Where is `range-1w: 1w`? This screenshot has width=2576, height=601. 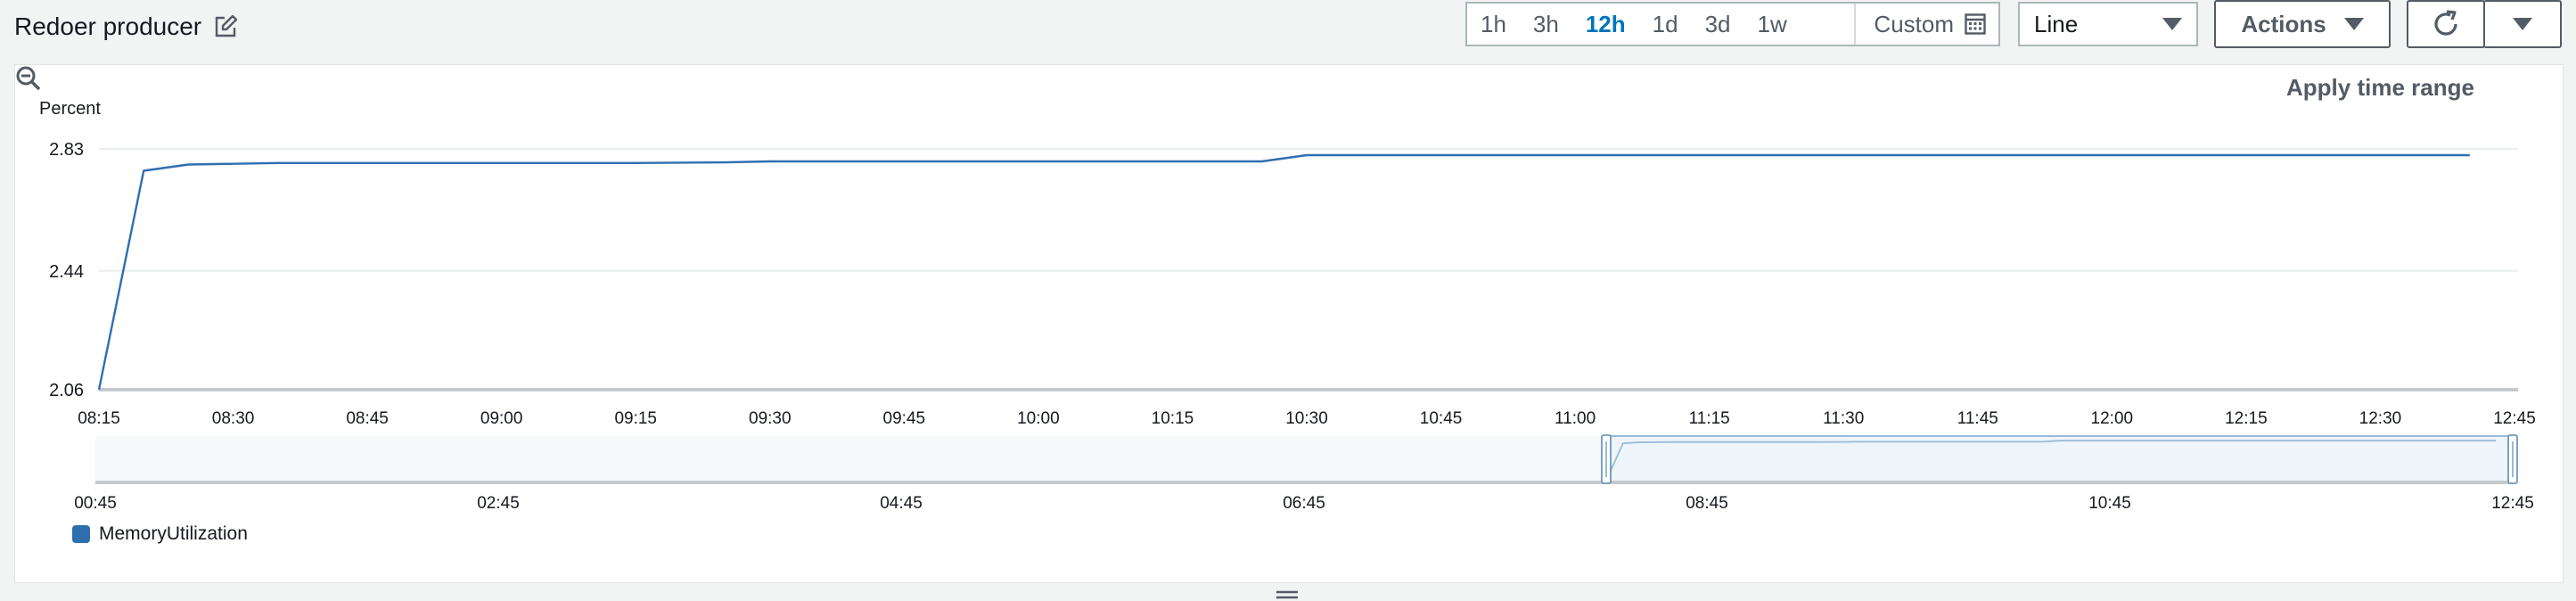
range-1w: 1w is located at coordinates (1772, 24).